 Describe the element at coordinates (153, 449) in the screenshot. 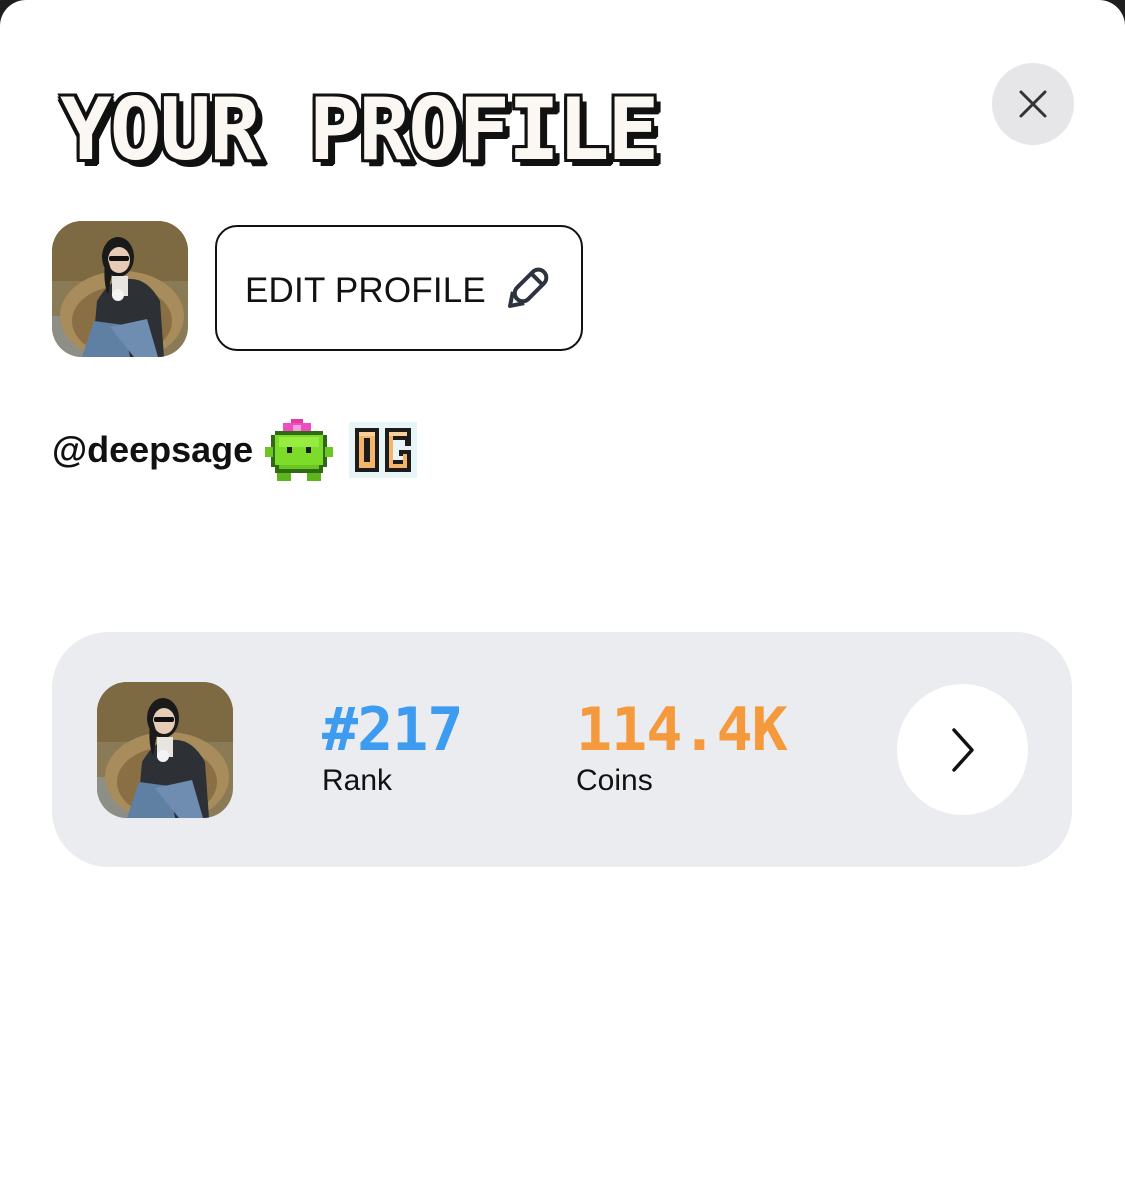

I see `username: @deepsage` at that location.